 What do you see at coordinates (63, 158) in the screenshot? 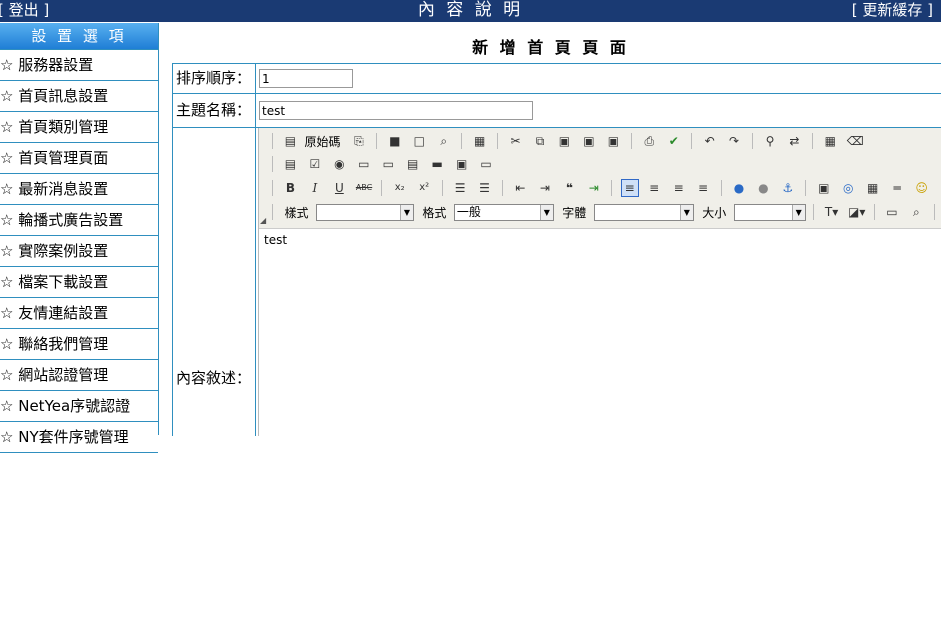
I see `sidebar-item-label: 首頁管理頁面` at bounding box center [63, 158].